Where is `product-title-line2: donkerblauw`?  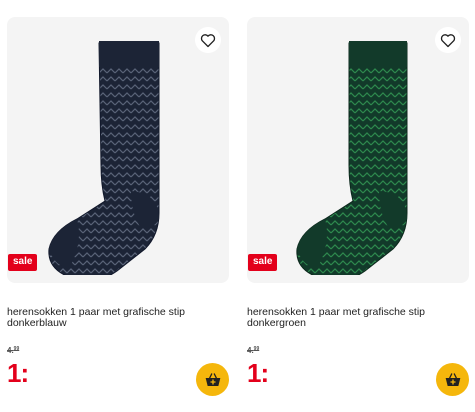 product-title-line2: donkerblauw is located at coordinates (37, 323).